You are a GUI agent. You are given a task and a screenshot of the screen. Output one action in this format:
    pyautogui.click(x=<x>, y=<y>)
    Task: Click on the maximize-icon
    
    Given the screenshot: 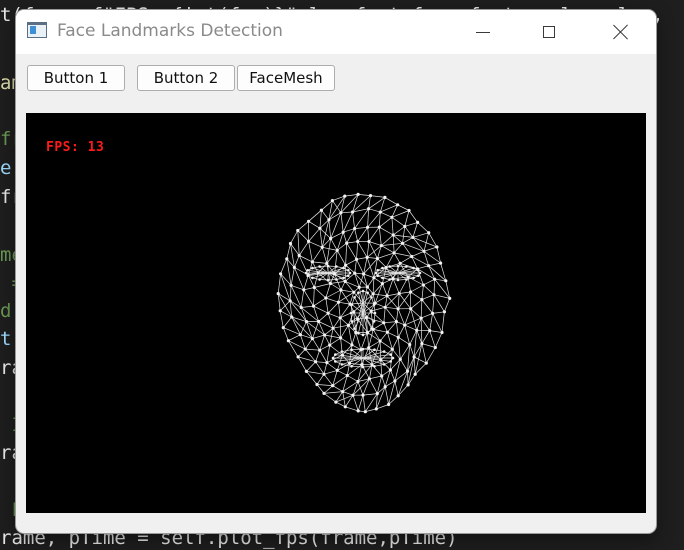 What is the action you would take?
    pyautogui.click(x=549, y=32)
    